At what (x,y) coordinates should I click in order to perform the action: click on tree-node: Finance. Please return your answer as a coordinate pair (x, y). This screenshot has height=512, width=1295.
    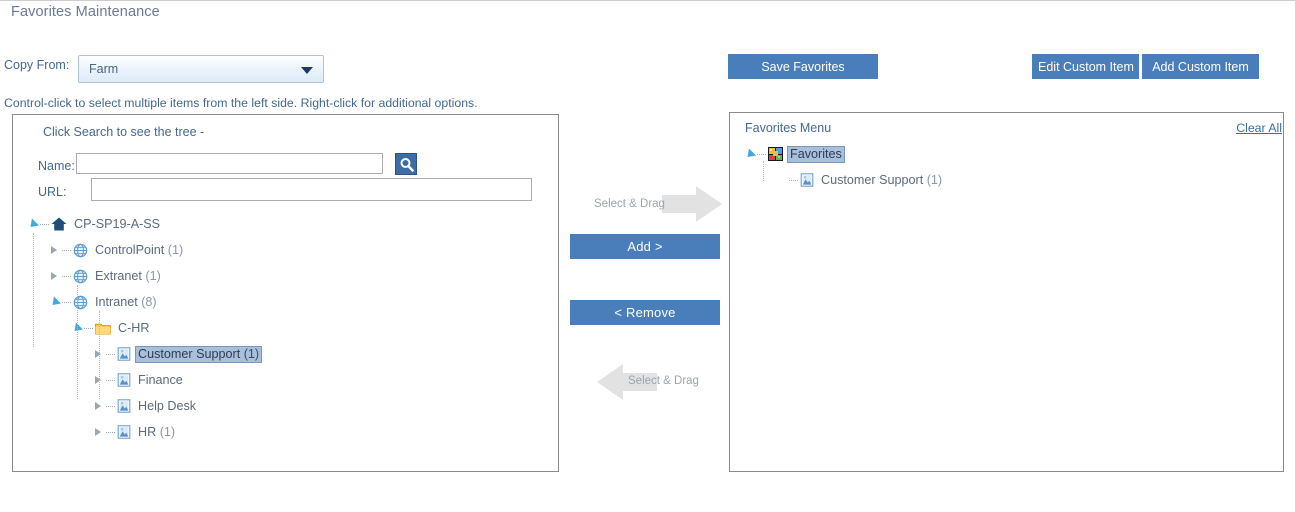
    Looking at the image, I should click on (139, 380).